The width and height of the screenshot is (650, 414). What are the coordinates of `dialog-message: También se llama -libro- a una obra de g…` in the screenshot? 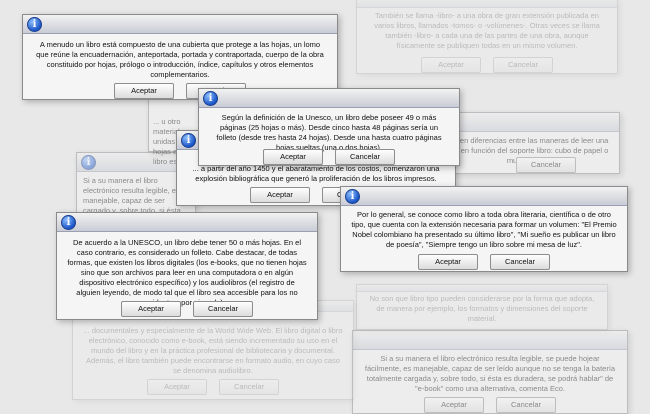 It's located at (487, 30).